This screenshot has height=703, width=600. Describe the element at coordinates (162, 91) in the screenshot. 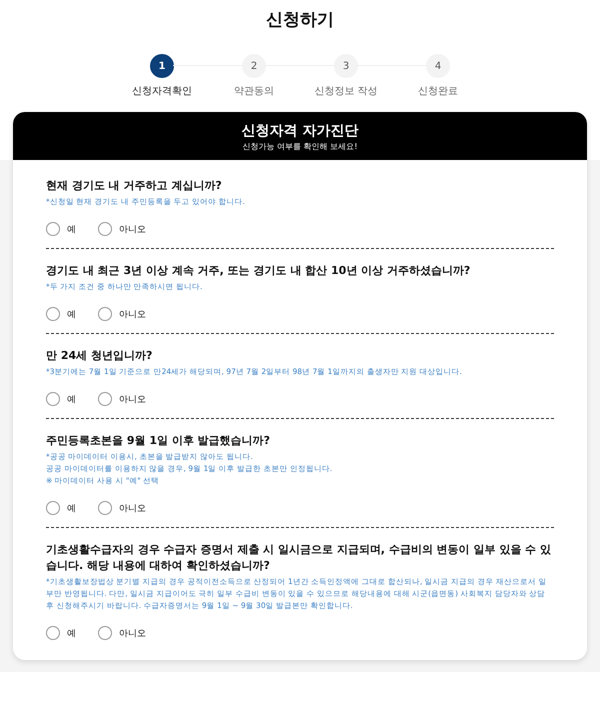

I see `step-label: 신청자격확인` at that location.